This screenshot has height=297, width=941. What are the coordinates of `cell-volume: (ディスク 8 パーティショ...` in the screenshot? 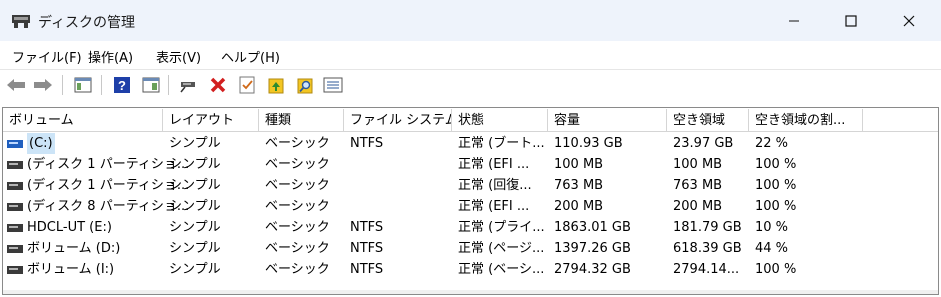 It's located at (108, 206).